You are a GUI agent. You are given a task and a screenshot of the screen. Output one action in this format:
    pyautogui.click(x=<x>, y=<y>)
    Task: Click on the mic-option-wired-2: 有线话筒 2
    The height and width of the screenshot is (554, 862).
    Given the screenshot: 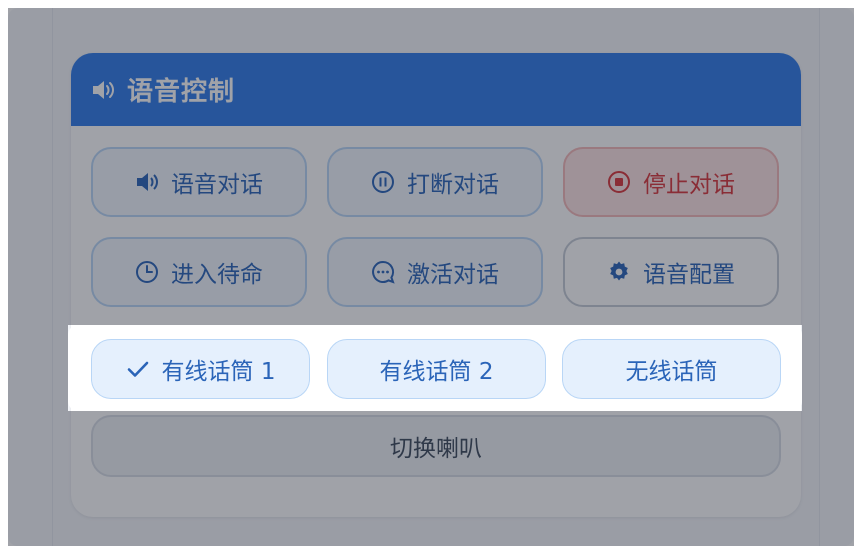 What is the action you would take?
    pyautogui.click(x=436, y=369)
    